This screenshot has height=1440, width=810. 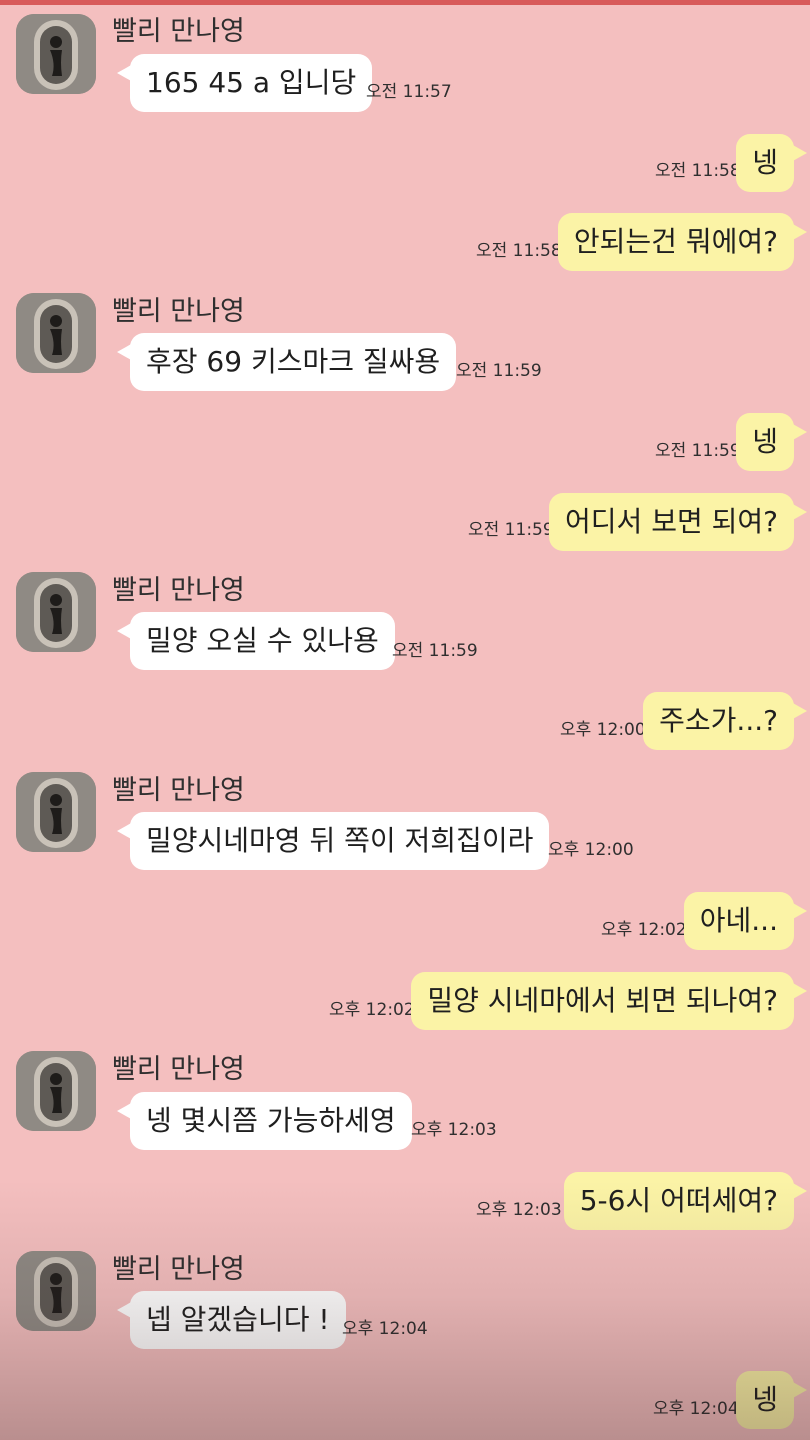 What do you see at coordinates (685, 1201) in the screenshot?
I see `outgoing-message-bubble: 5-6시 어떠세여?` at bounding box center [685, 1201].